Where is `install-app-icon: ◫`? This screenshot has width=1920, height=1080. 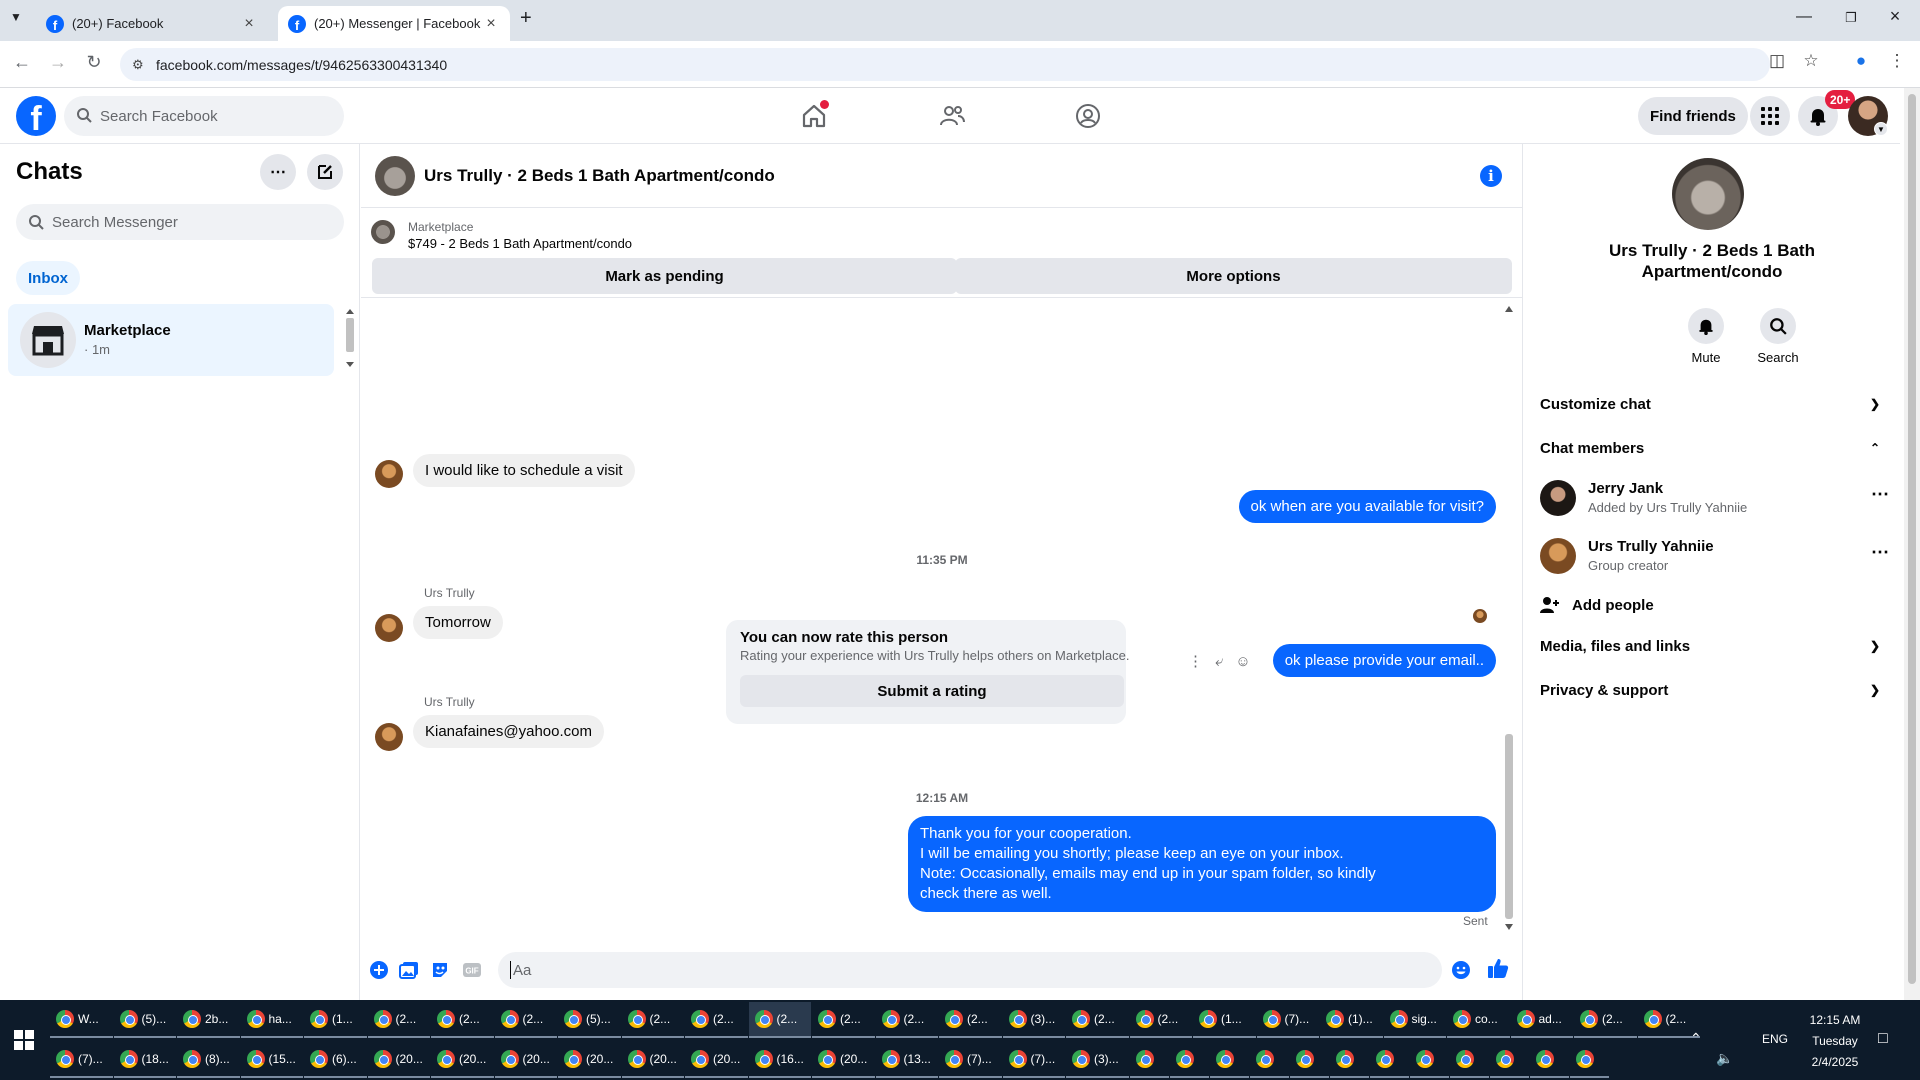 install-app-icon: ◫ is located at coordinates (1777, 61).